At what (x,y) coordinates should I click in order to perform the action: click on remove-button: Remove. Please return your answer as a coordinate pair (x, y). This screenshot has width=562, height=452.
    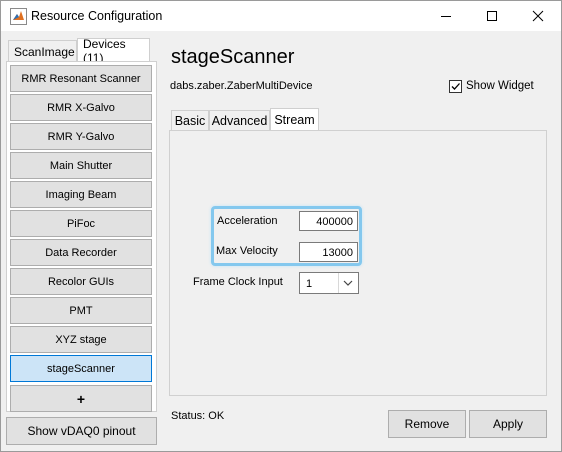
    Looking at the image, I should click on (427, 424).